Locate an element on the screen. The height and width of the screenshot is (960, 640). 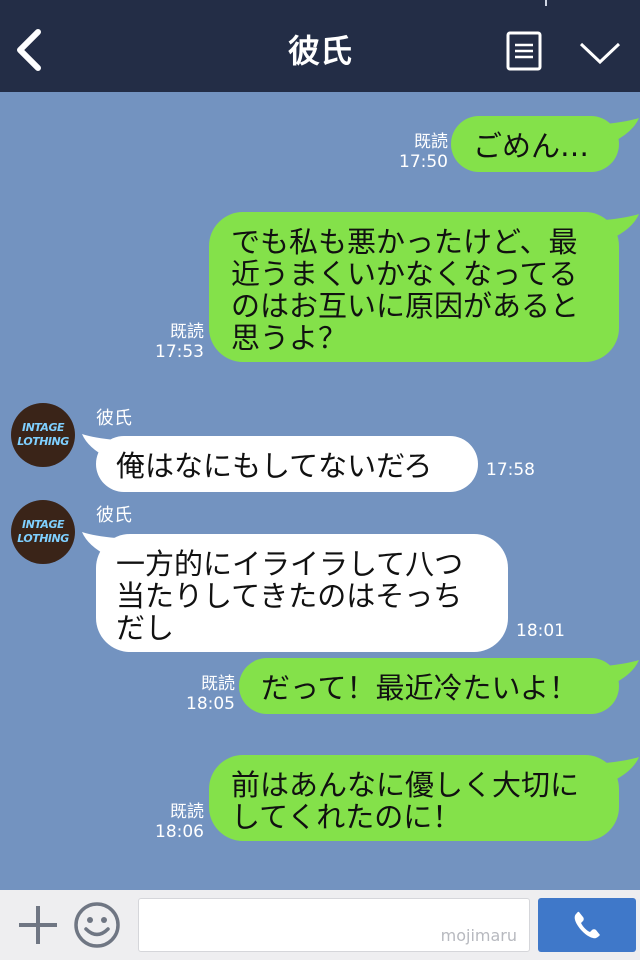
emoji-button is located at coordinates (97, 925).